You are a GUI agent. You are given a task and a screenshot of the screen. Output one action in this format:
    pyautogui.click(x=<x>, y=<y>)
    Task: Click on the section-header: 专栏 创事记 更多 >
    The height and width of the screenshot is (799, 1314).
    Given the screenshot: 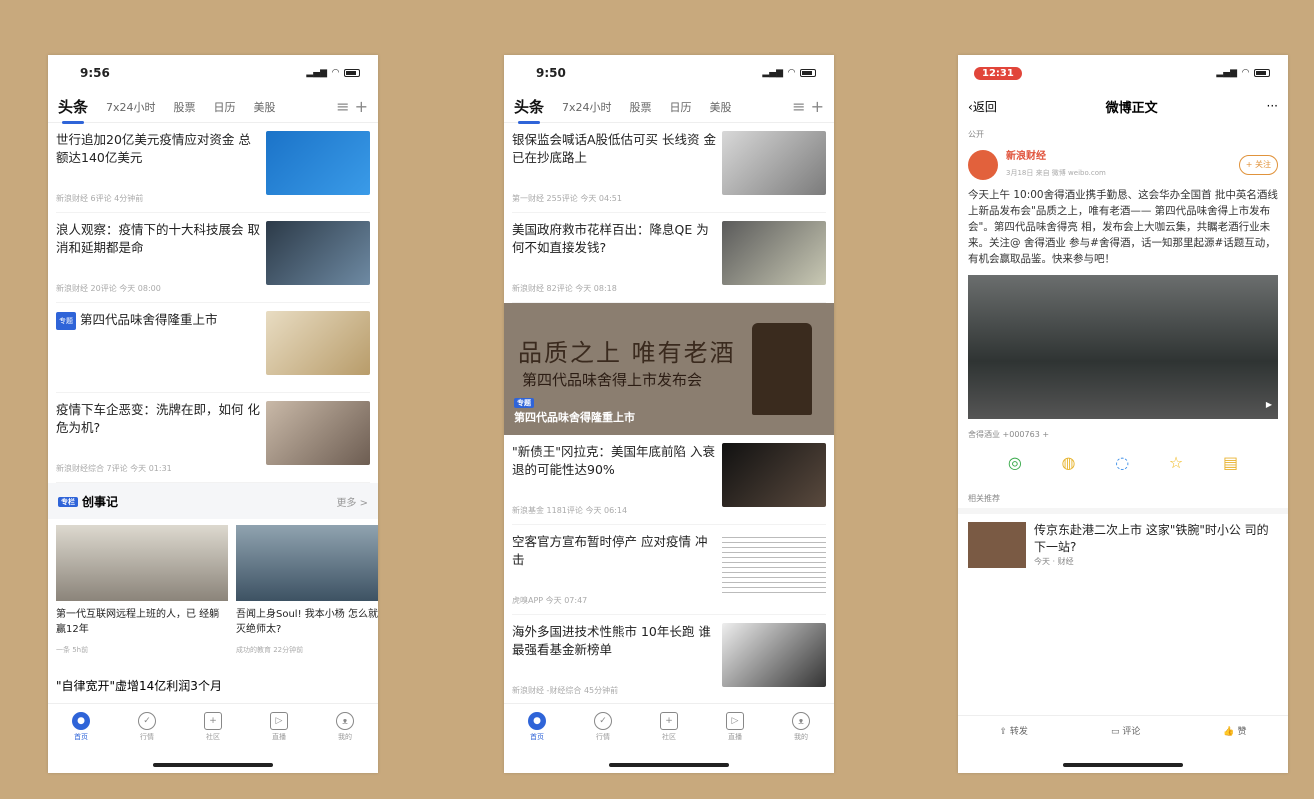 What is the action you would take?
    pyautogui.click(x=213, y=501)
    